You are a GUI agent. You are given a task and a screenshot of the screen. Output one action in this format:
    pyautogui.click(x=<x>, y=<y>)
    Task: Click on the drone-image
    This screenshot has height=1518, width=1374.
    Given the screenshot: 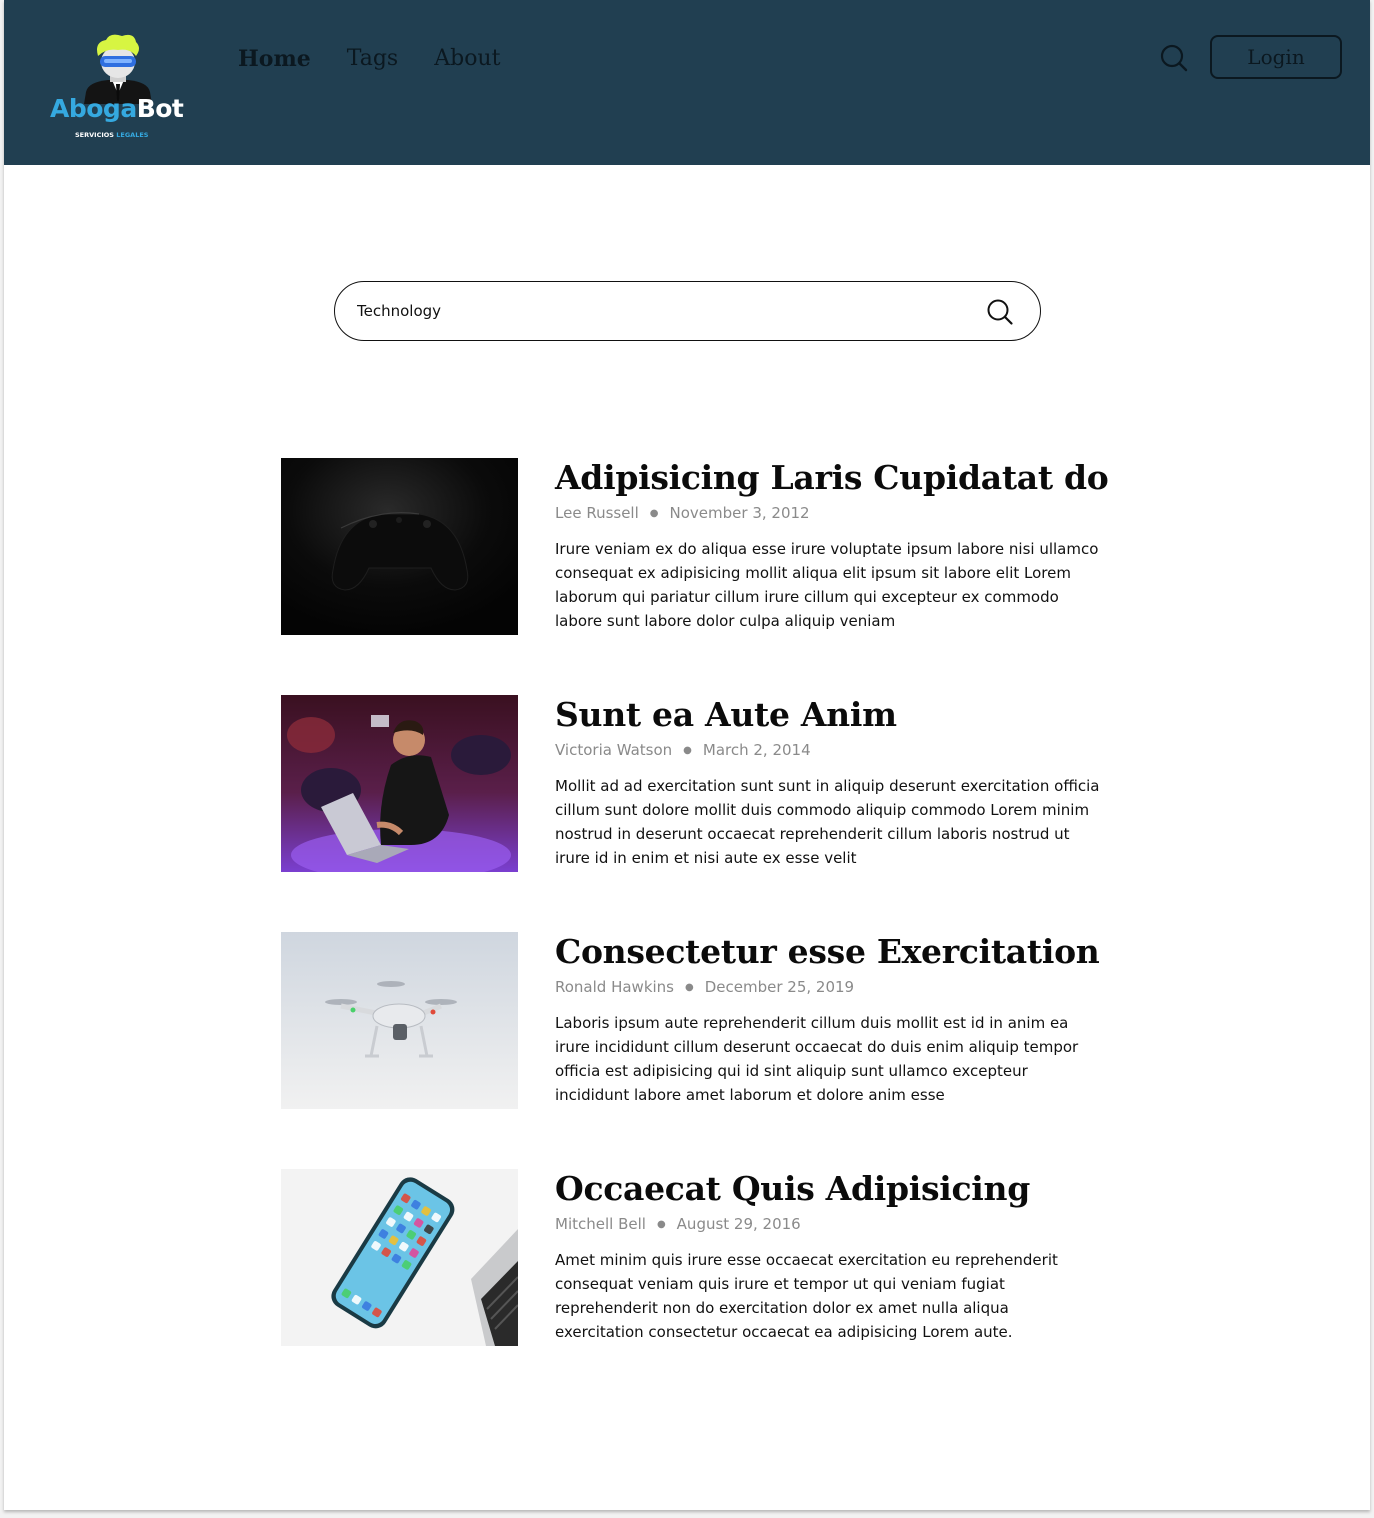 What is the action you would take?
    pyautogui.click(x=399, y=1020)
    